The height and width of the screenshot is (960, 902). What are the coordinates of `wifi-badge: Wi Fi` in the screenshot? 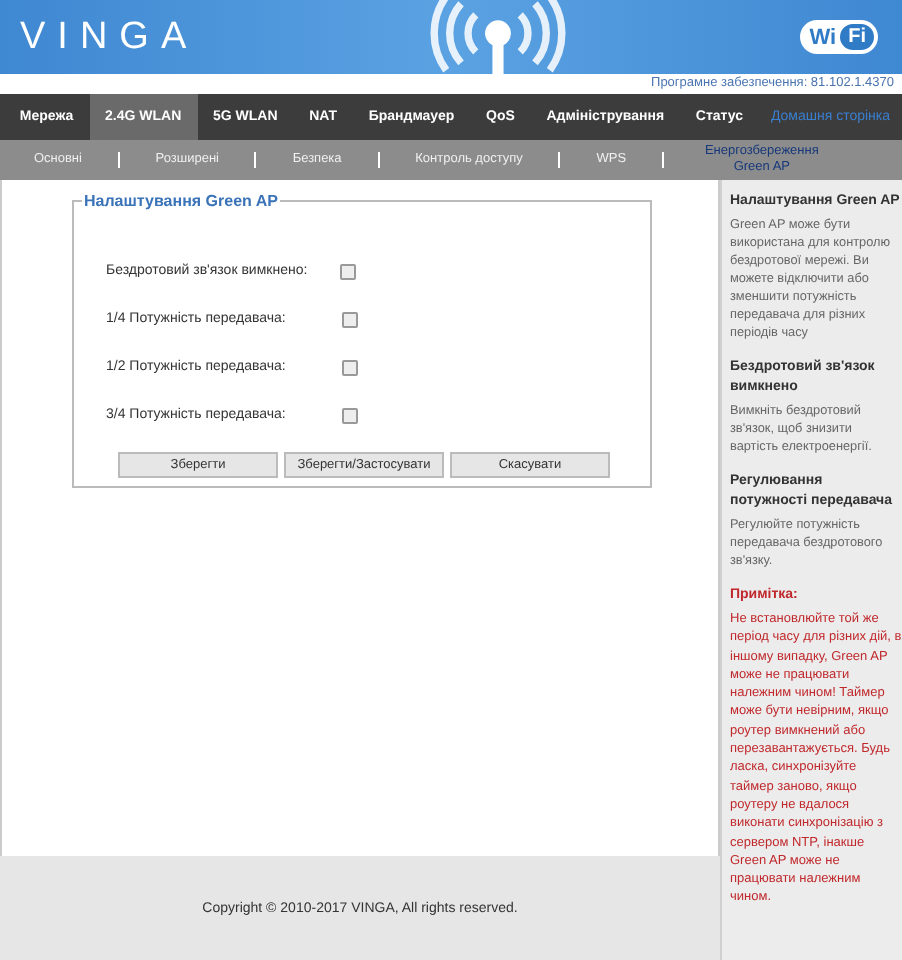 It's located at (838, 37).